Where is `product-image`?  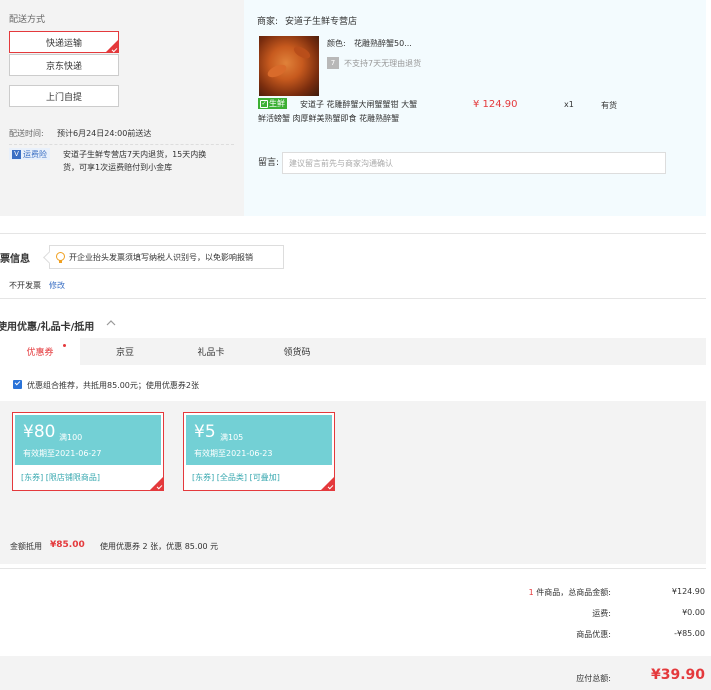
product-image is located at coordinates (289, 66).